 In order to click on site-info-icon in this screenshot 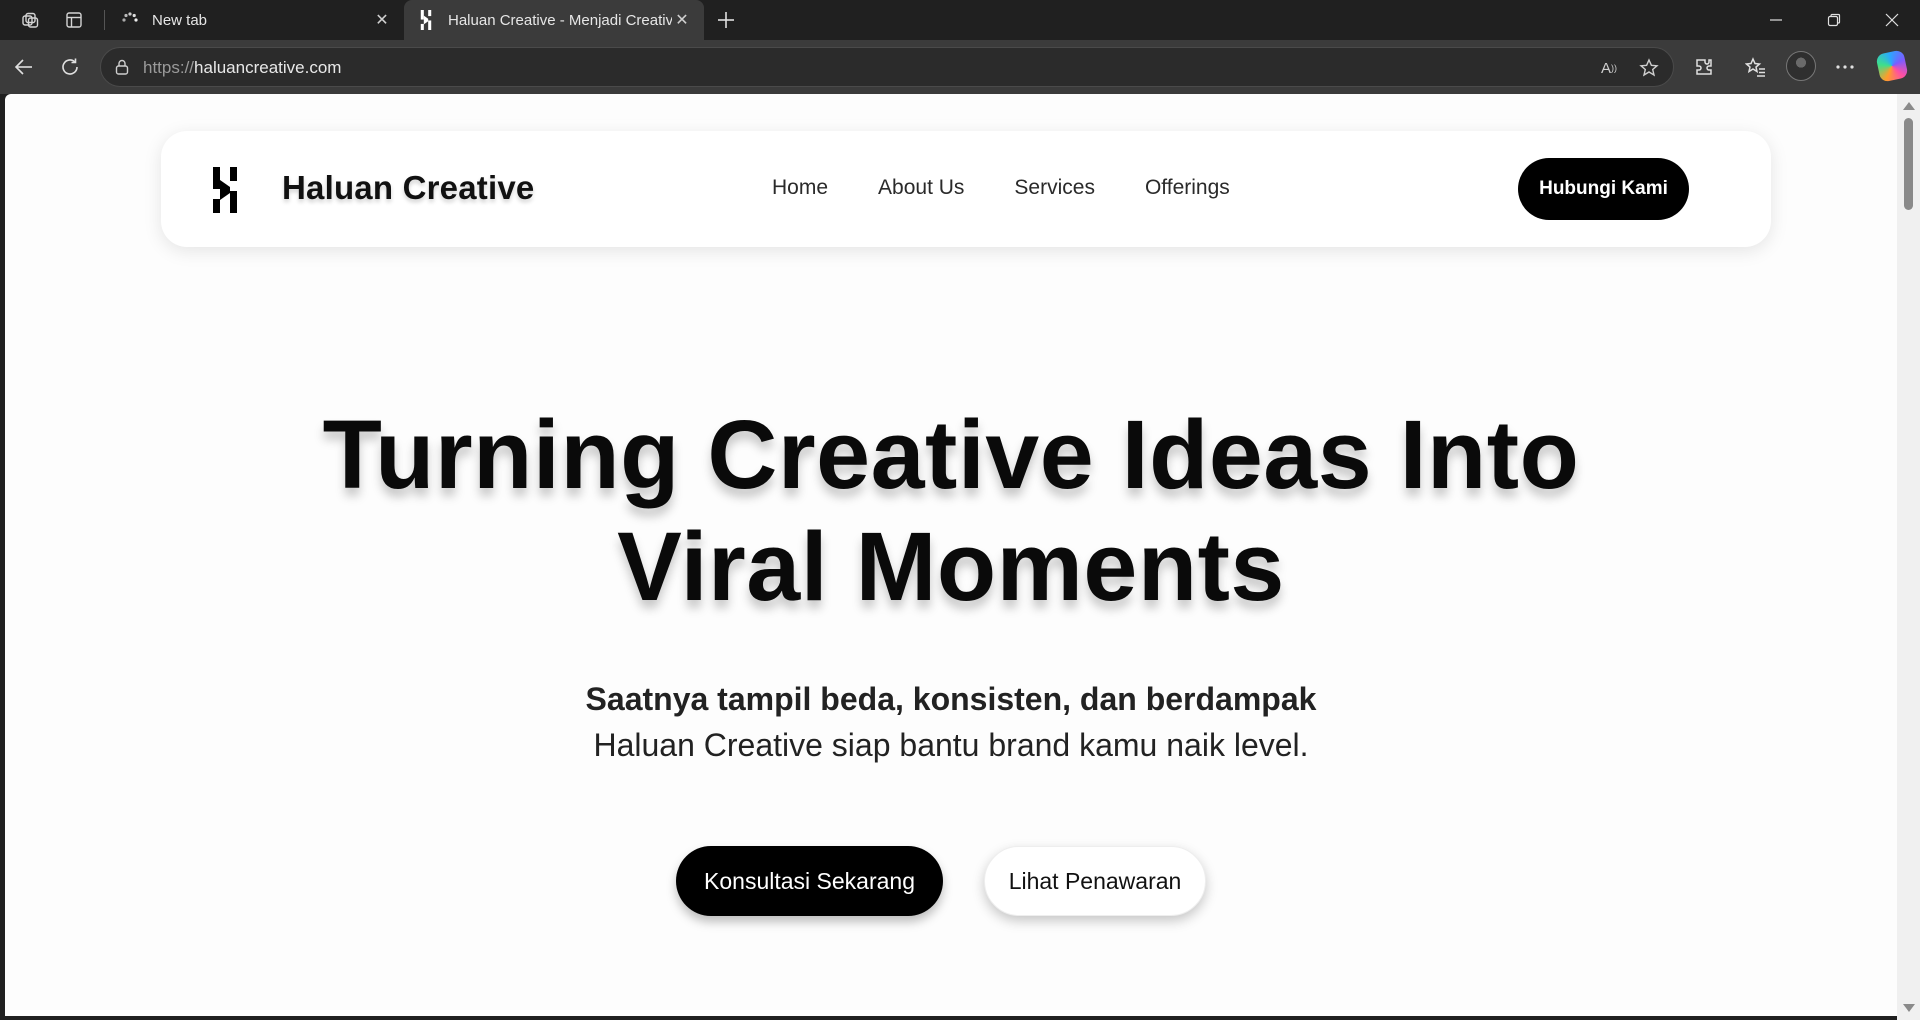, I will do `click(122, 67)`.